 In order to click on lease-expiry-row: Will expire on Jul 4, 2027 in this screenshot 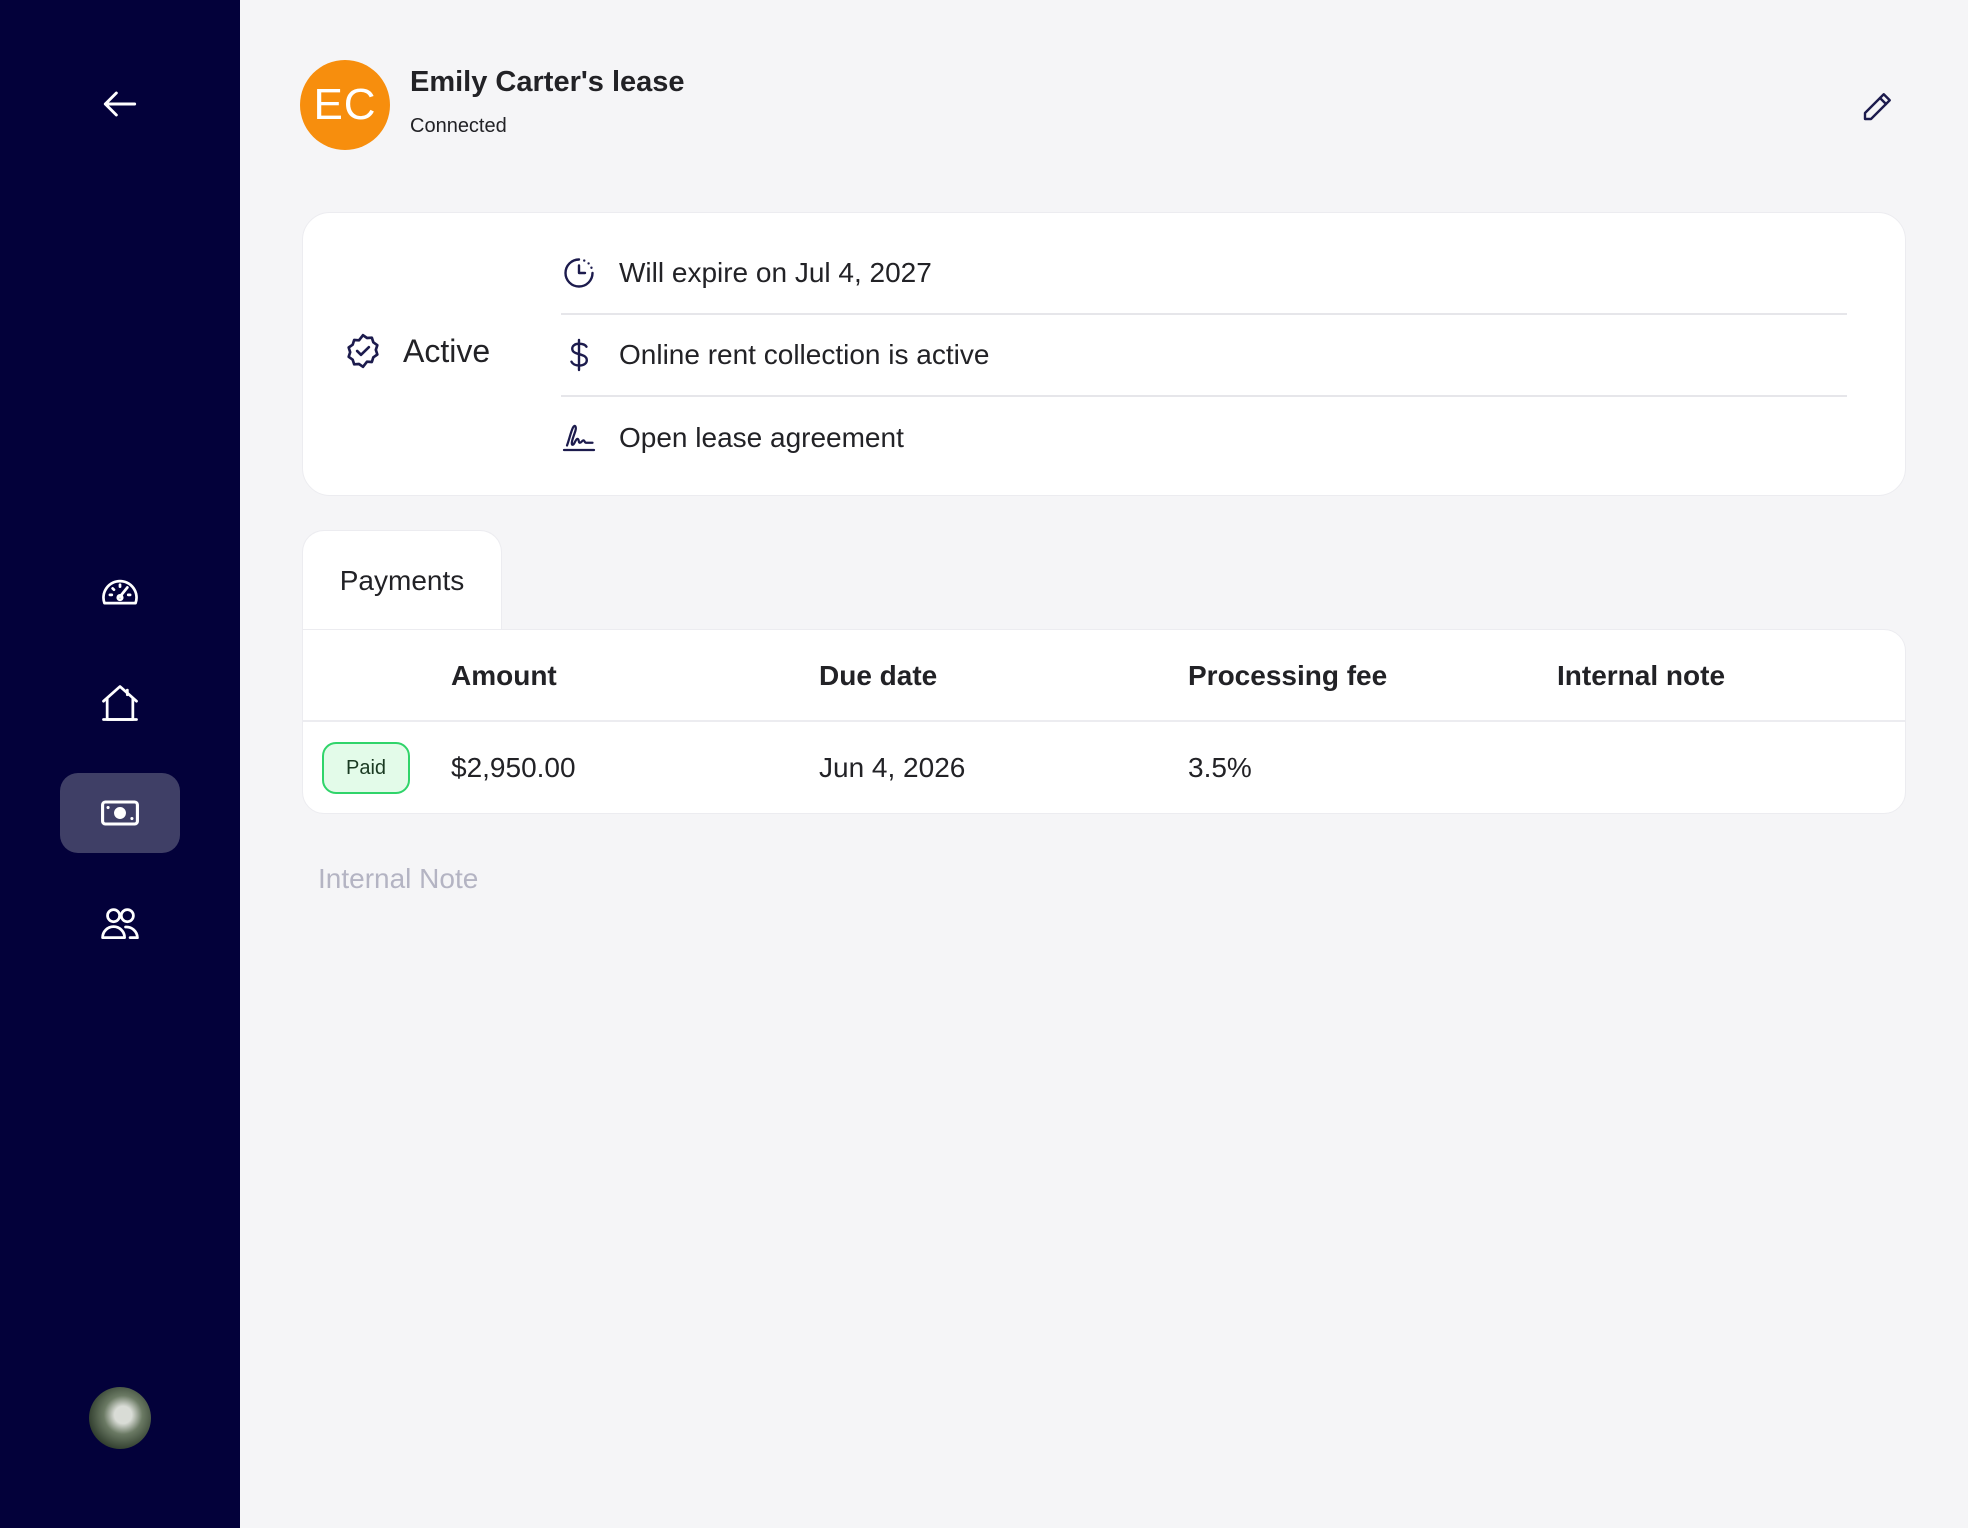, I will do `click(1204, 274)`.